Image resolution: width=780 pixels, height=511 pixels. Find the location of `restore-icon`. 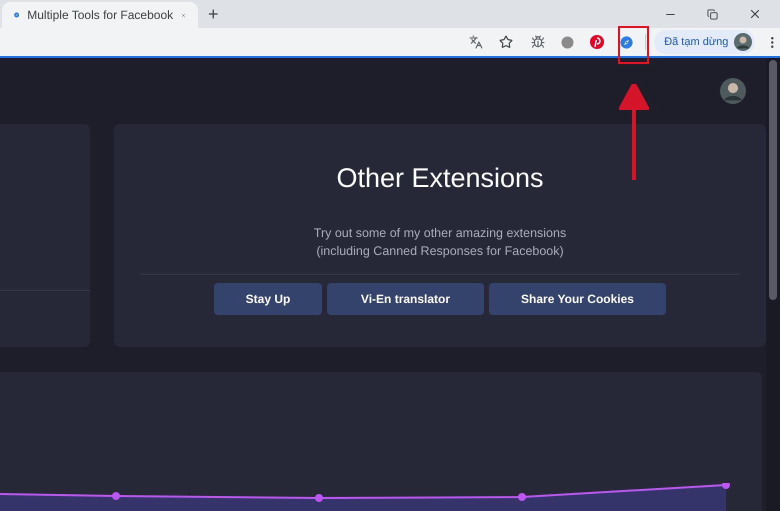

restore-icon is located at coordinates (712, 14).